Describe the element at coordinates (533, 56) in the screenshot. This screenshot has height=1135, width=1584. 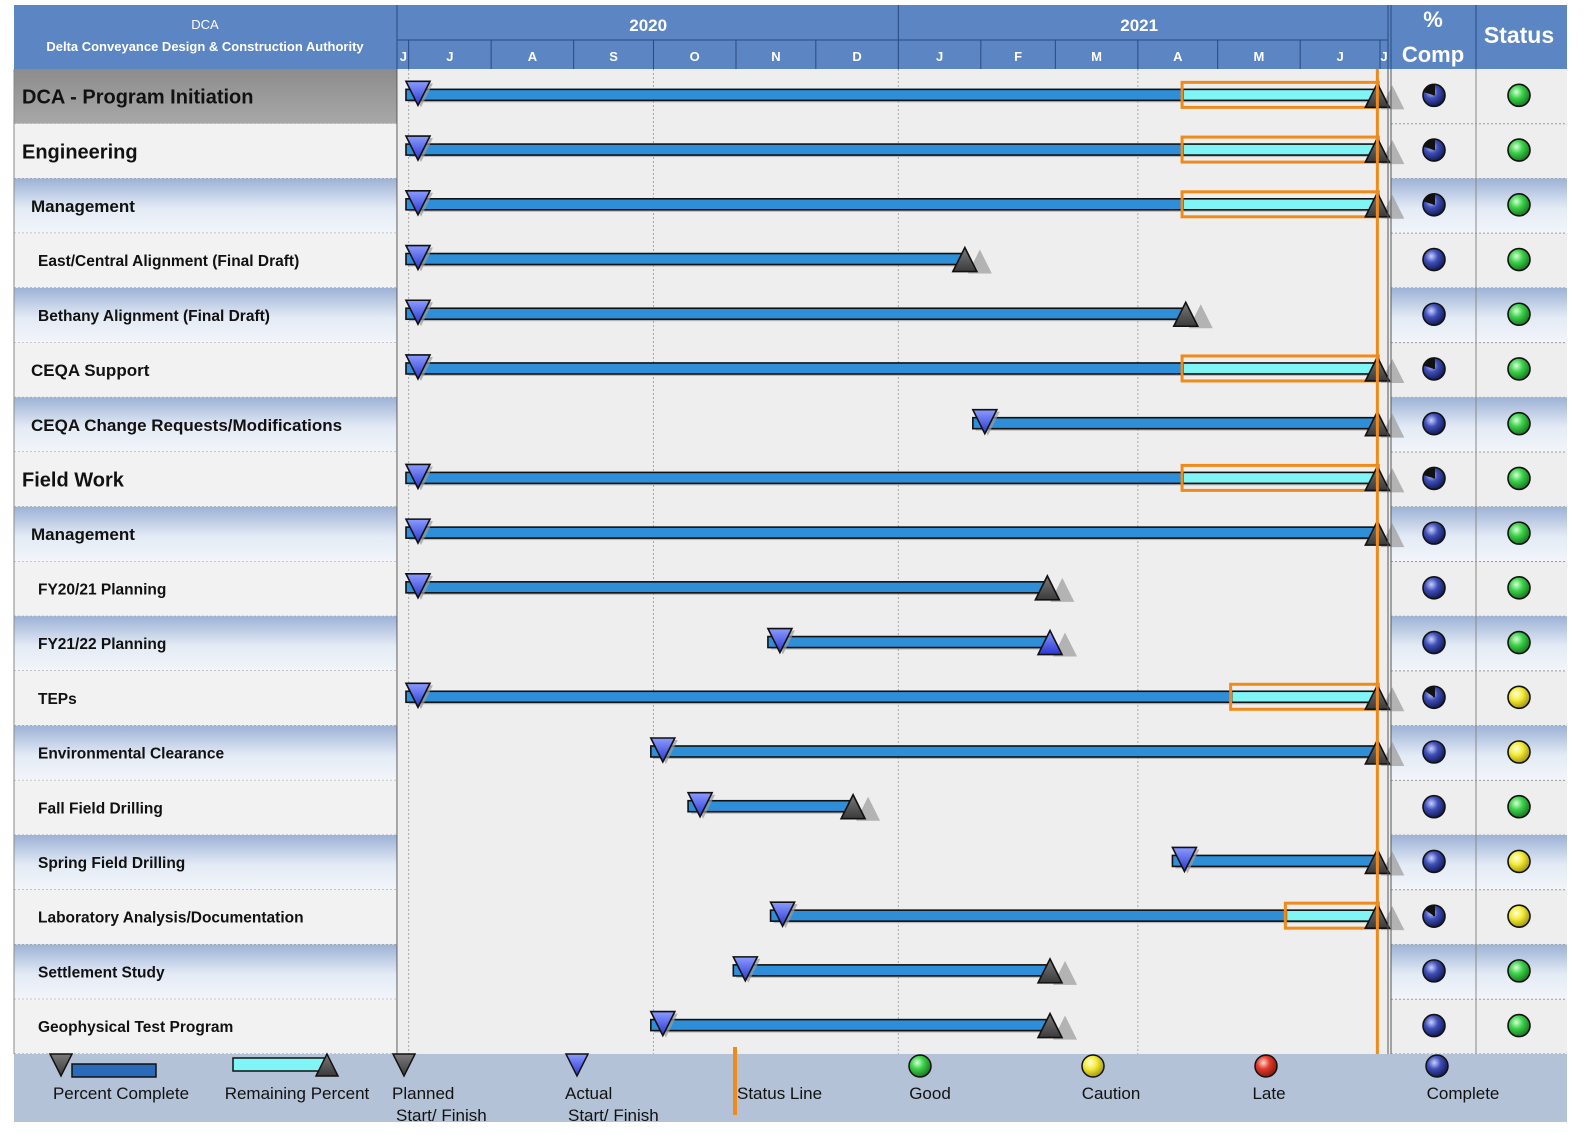
I see `month-label: A` at that location.